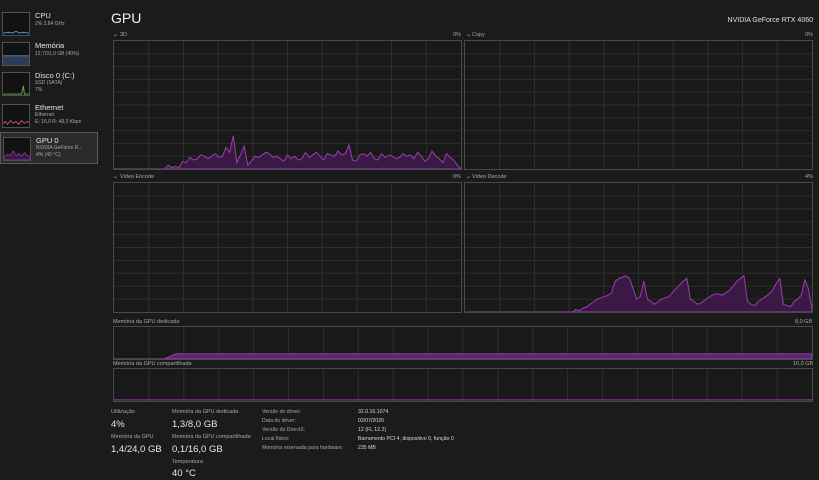  Describe the element at coordinates (638, 105) in the screenshot. I see `engine-graph-copy` at that location.